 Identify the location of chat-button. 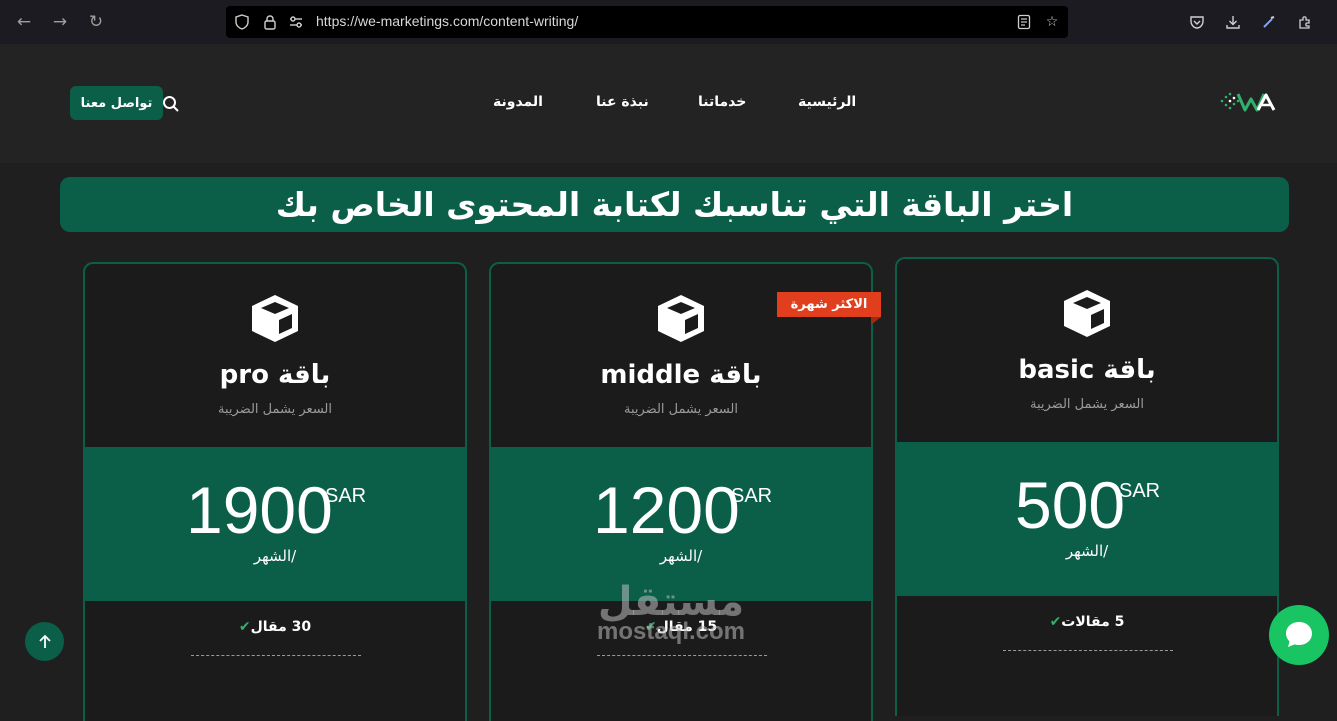
(1299, 635).